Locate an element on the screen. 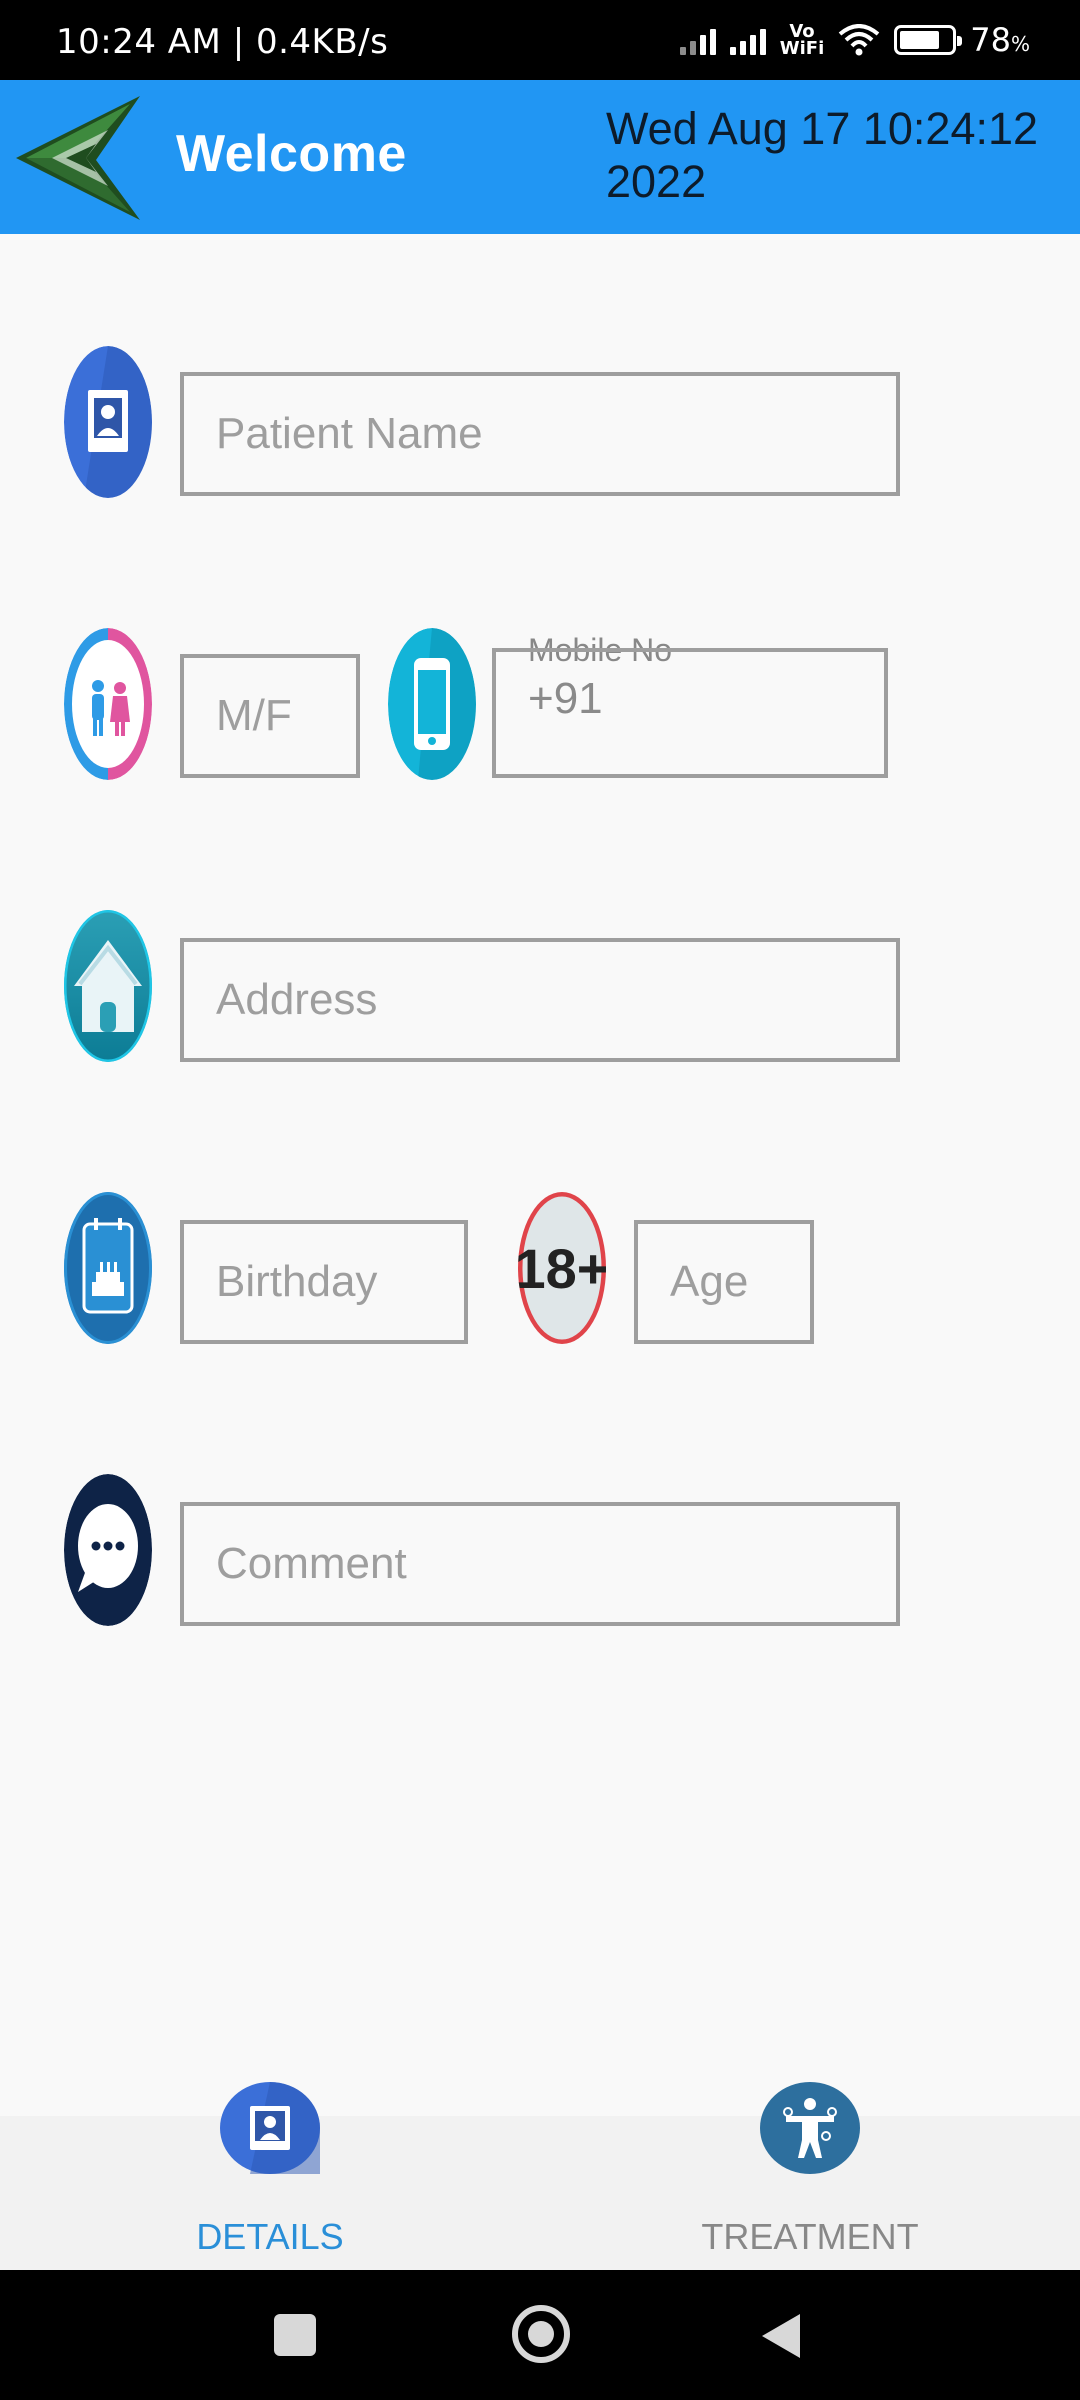 The image size is (1080, 2400). arrow-logo-icon is located at coordinates (78, 158).